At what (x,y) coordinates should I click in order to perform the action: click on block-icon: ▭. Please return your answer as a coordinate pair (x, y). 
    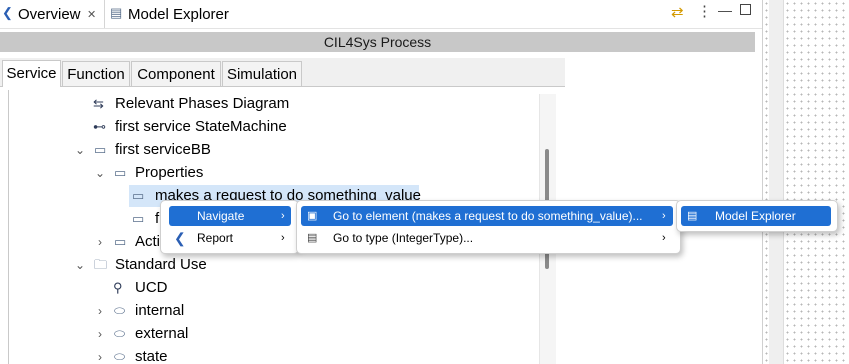
    Looking at the image, I should click on (100, 149).